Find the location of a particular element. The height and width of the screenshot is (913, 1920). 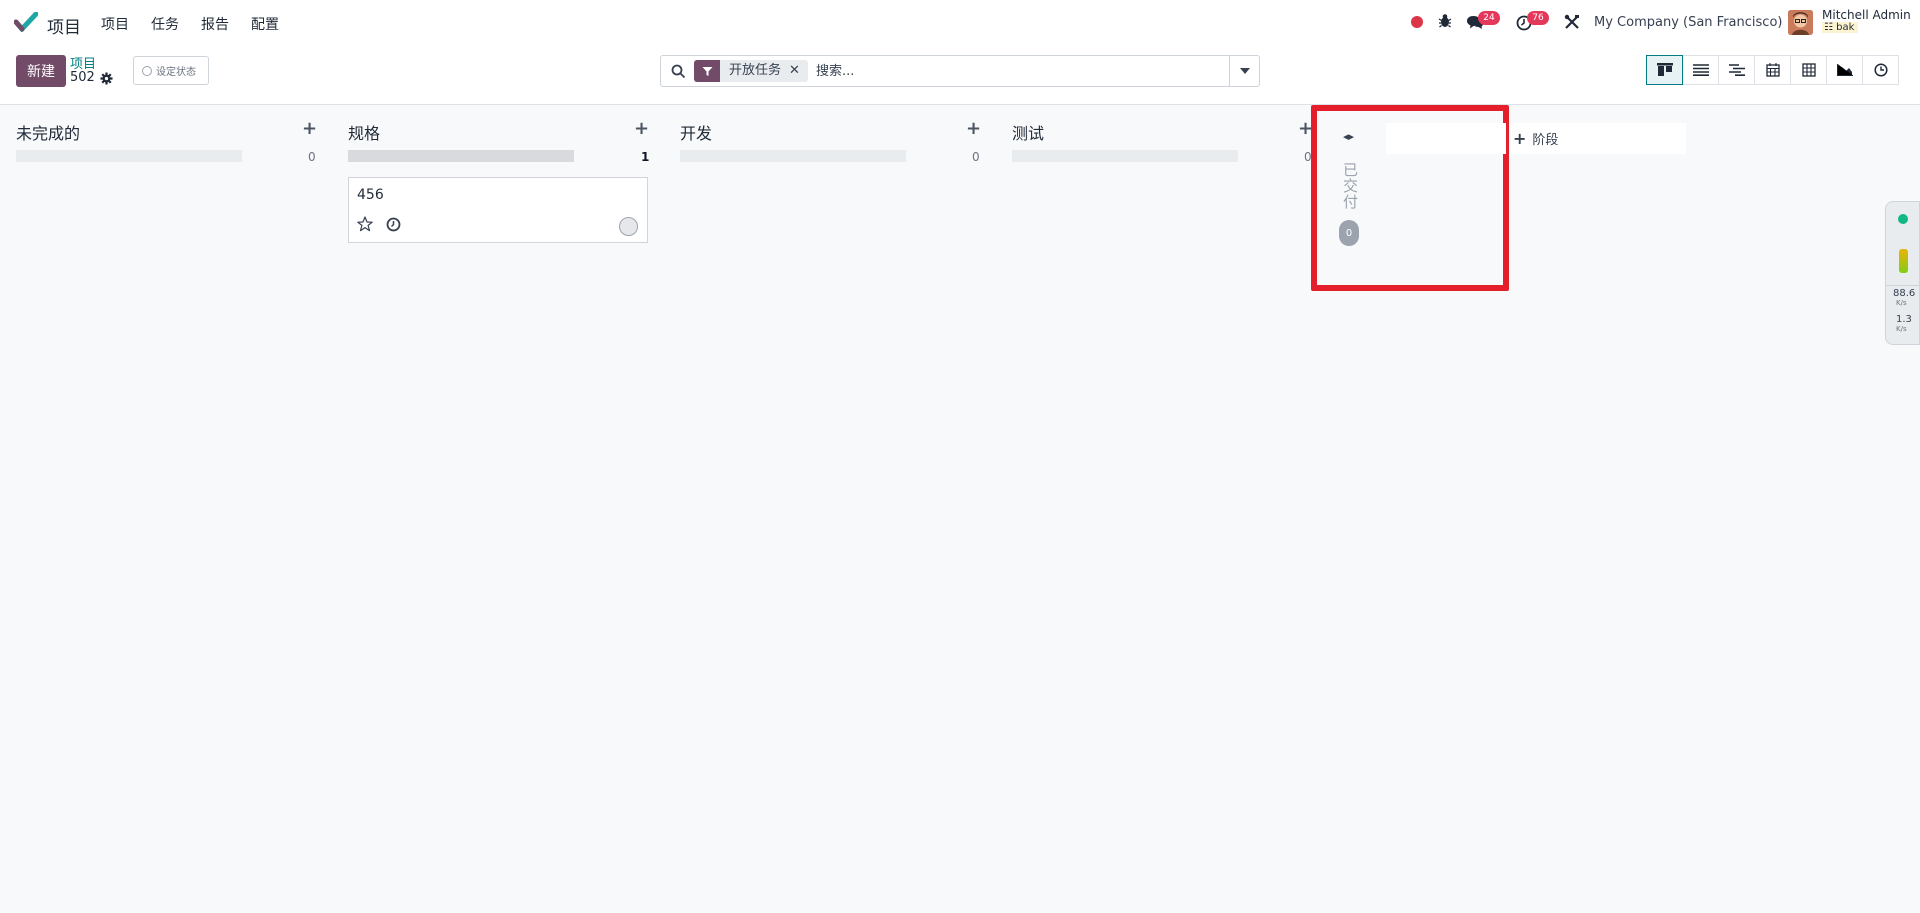

list-icon is located at coordinates (1700, 70).